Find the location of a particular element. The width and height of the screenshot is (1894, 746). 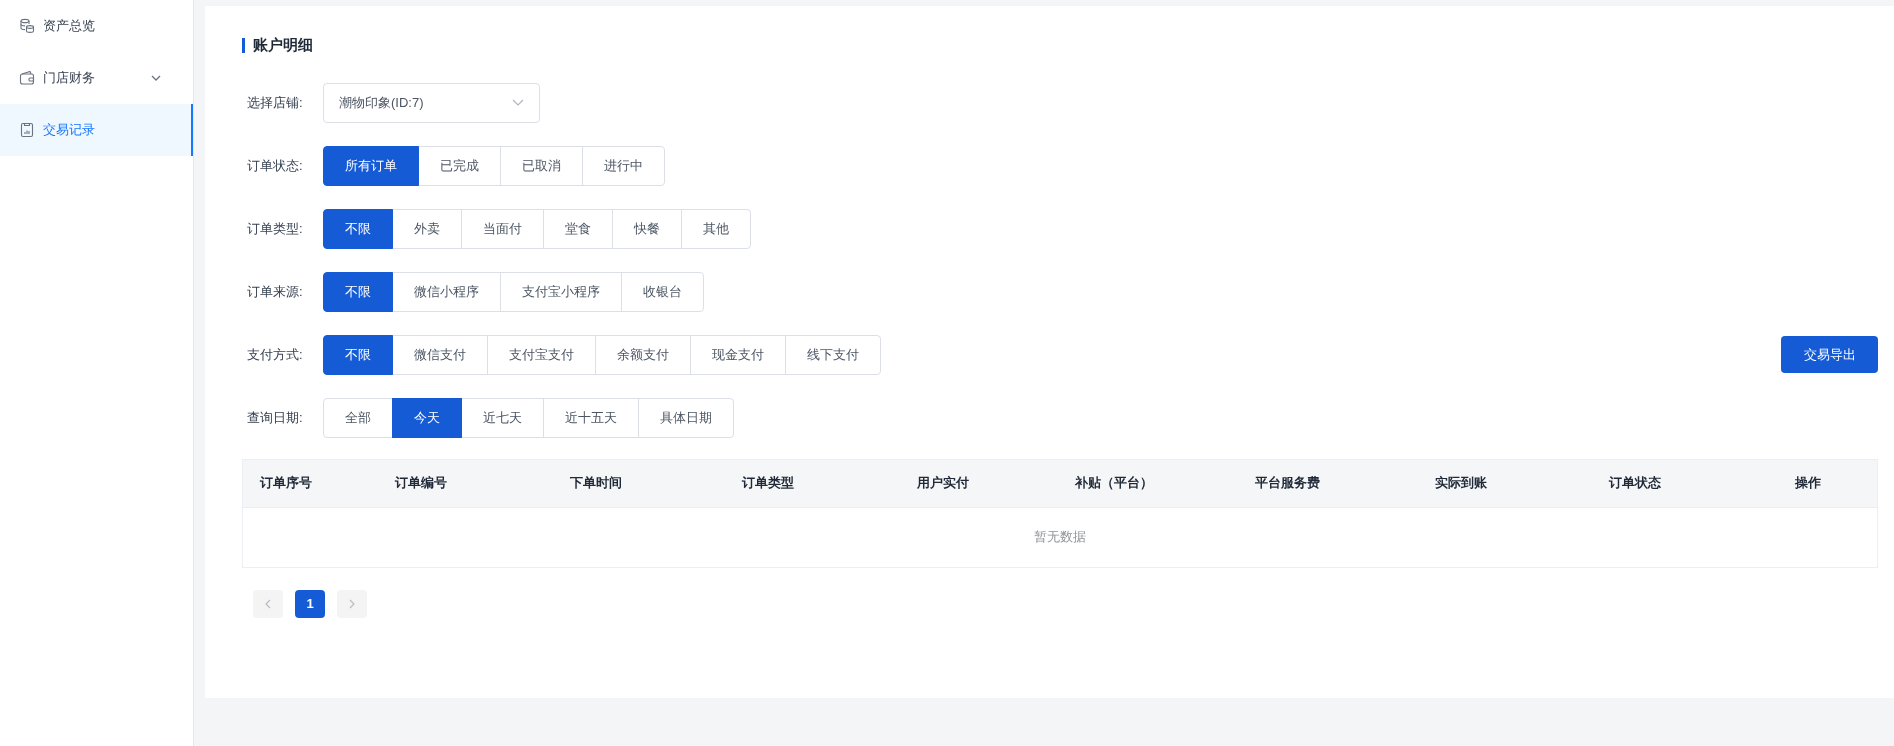

filter-option: 具体日期 is located at coordinates (686, 417).